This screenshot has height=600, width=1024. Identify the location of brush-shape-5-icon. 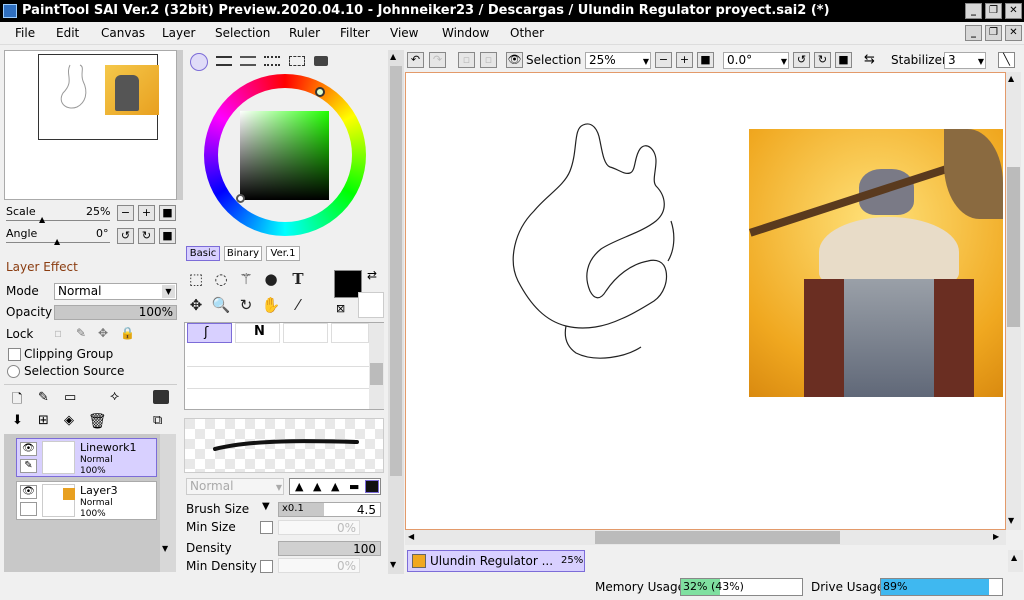
(372, 486).